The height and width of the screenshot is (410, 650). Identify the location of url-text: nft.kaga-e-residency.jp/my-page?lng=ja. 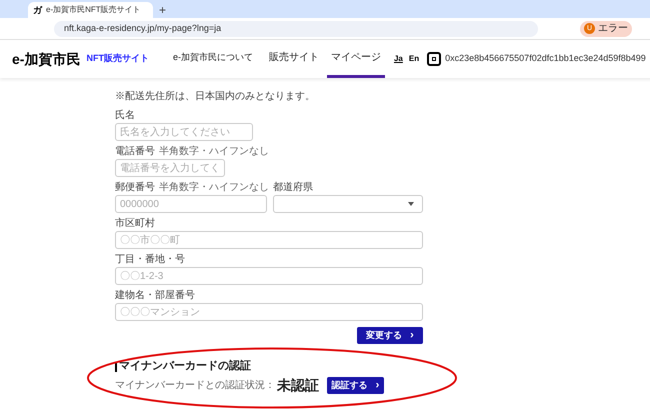
(143, 28).